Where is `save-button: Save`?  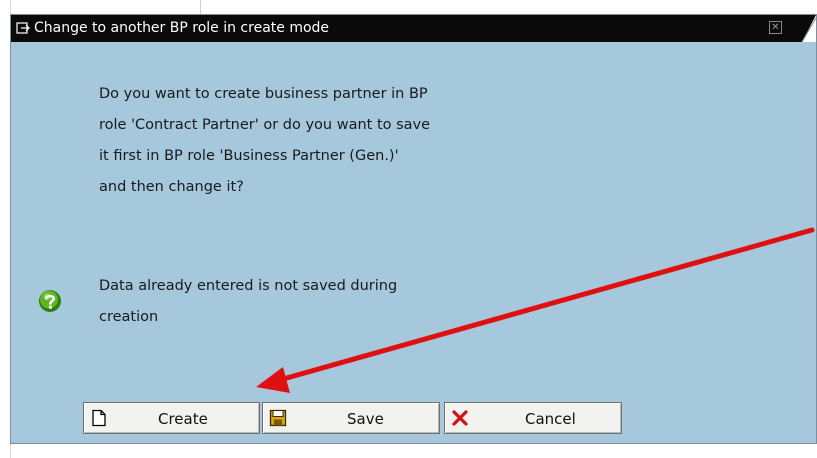 save-button: Save is located at coordinates (351, 418).